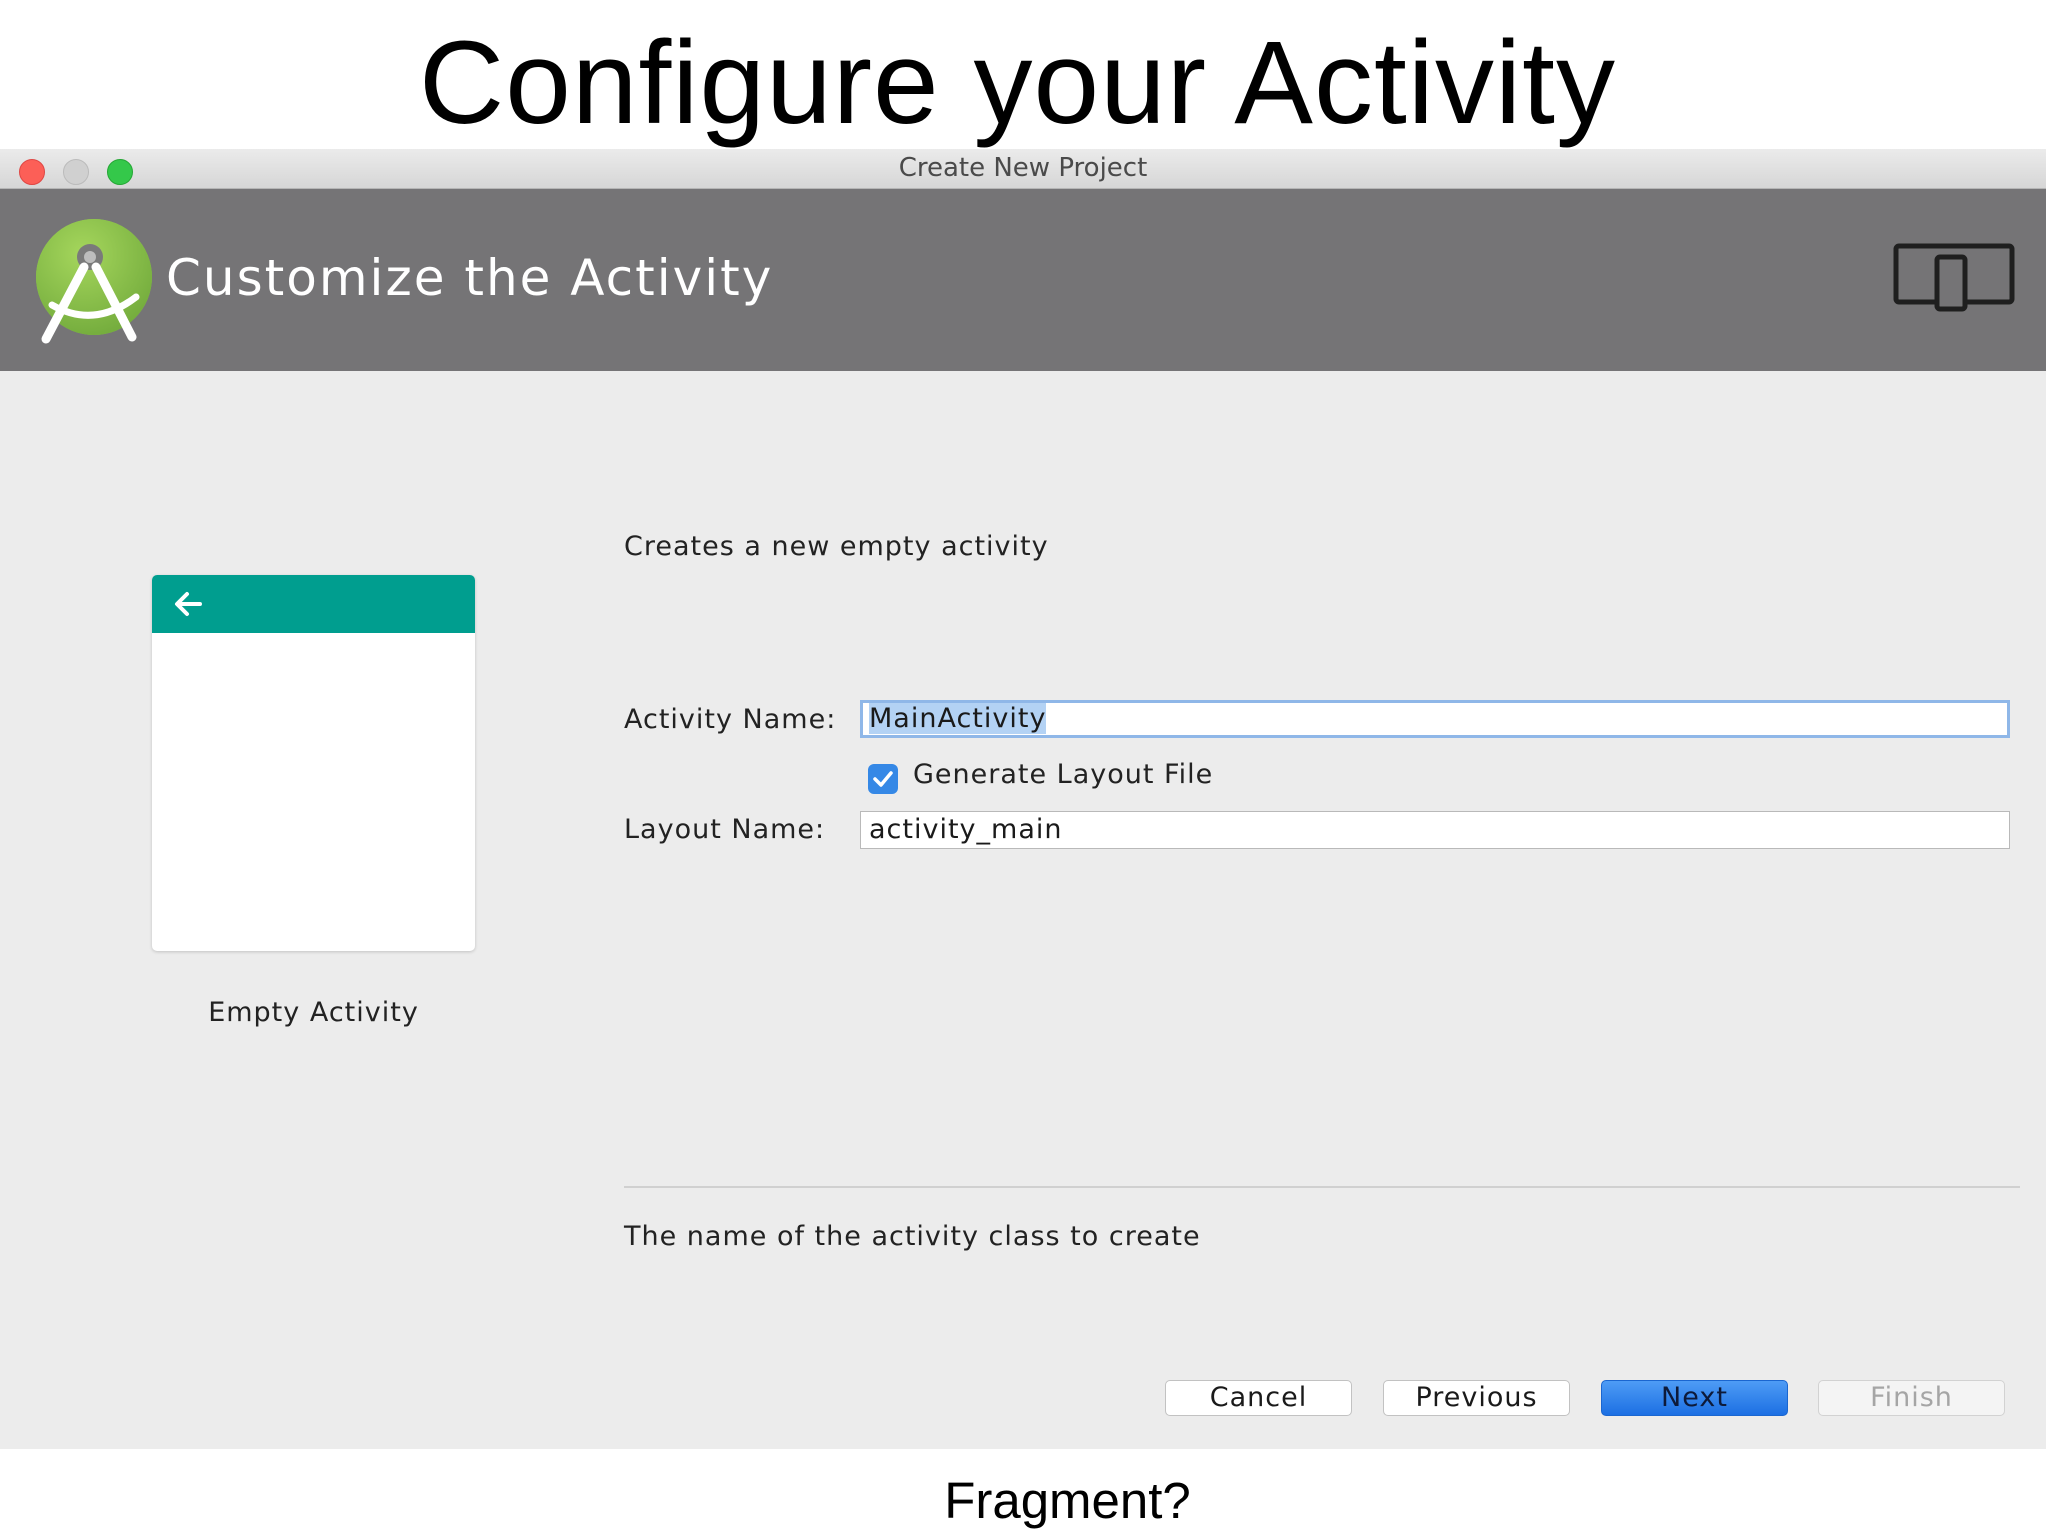  I want to click on next-button: Next, so click(1694, 1398).